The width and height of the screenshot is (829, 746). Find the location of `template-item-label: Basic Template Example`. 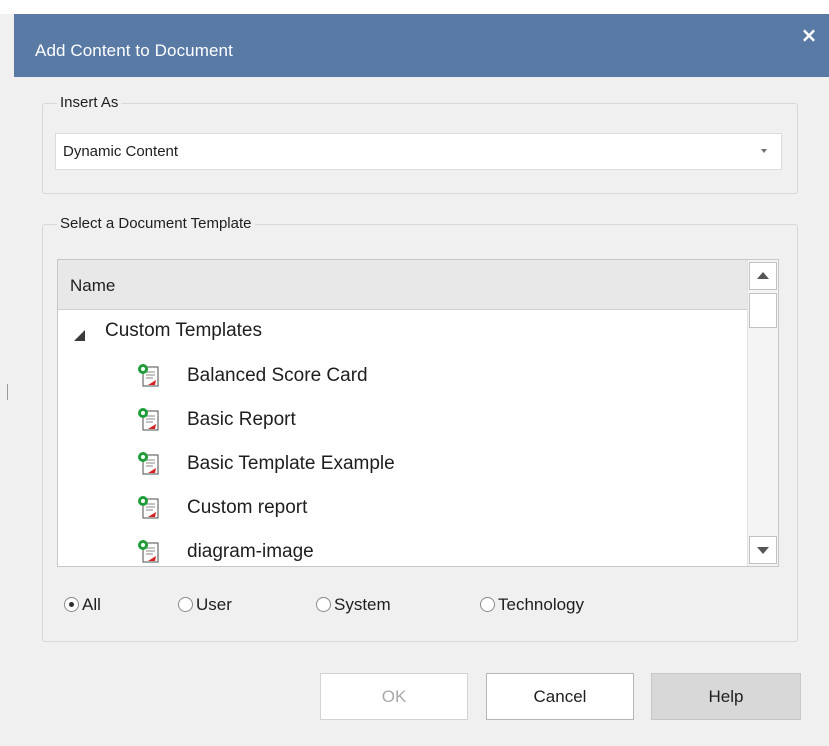

template-item-label: Basic Template Example is located at coordinates (291, 463).